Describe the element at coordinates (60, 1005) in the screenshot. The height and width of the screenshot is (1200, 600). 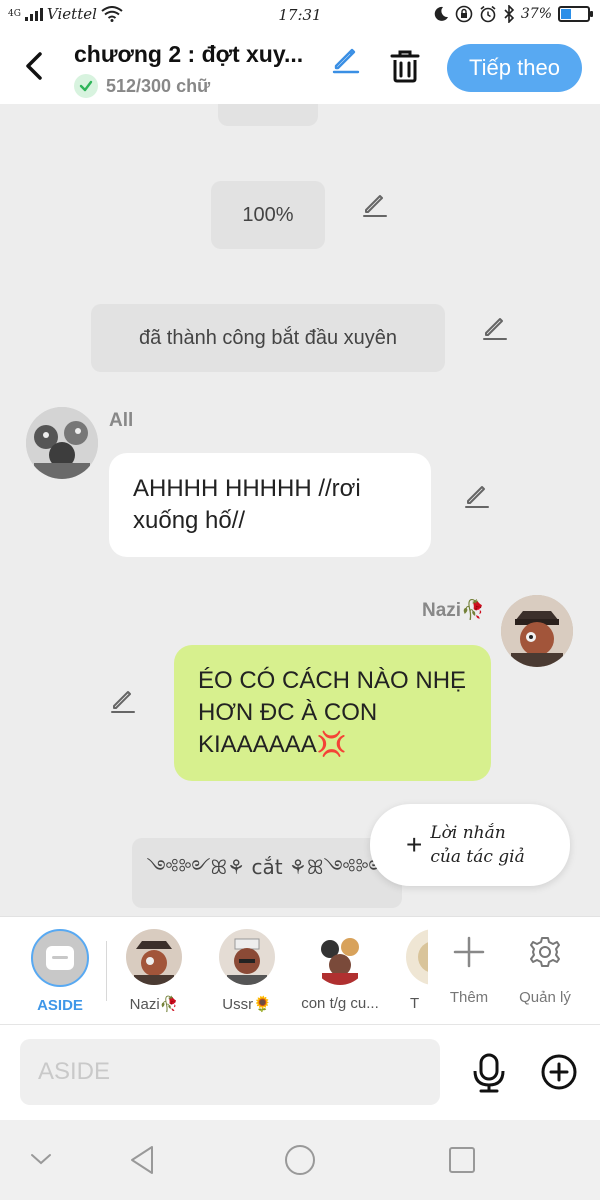
I see `character-label: ASIDE` at that location.